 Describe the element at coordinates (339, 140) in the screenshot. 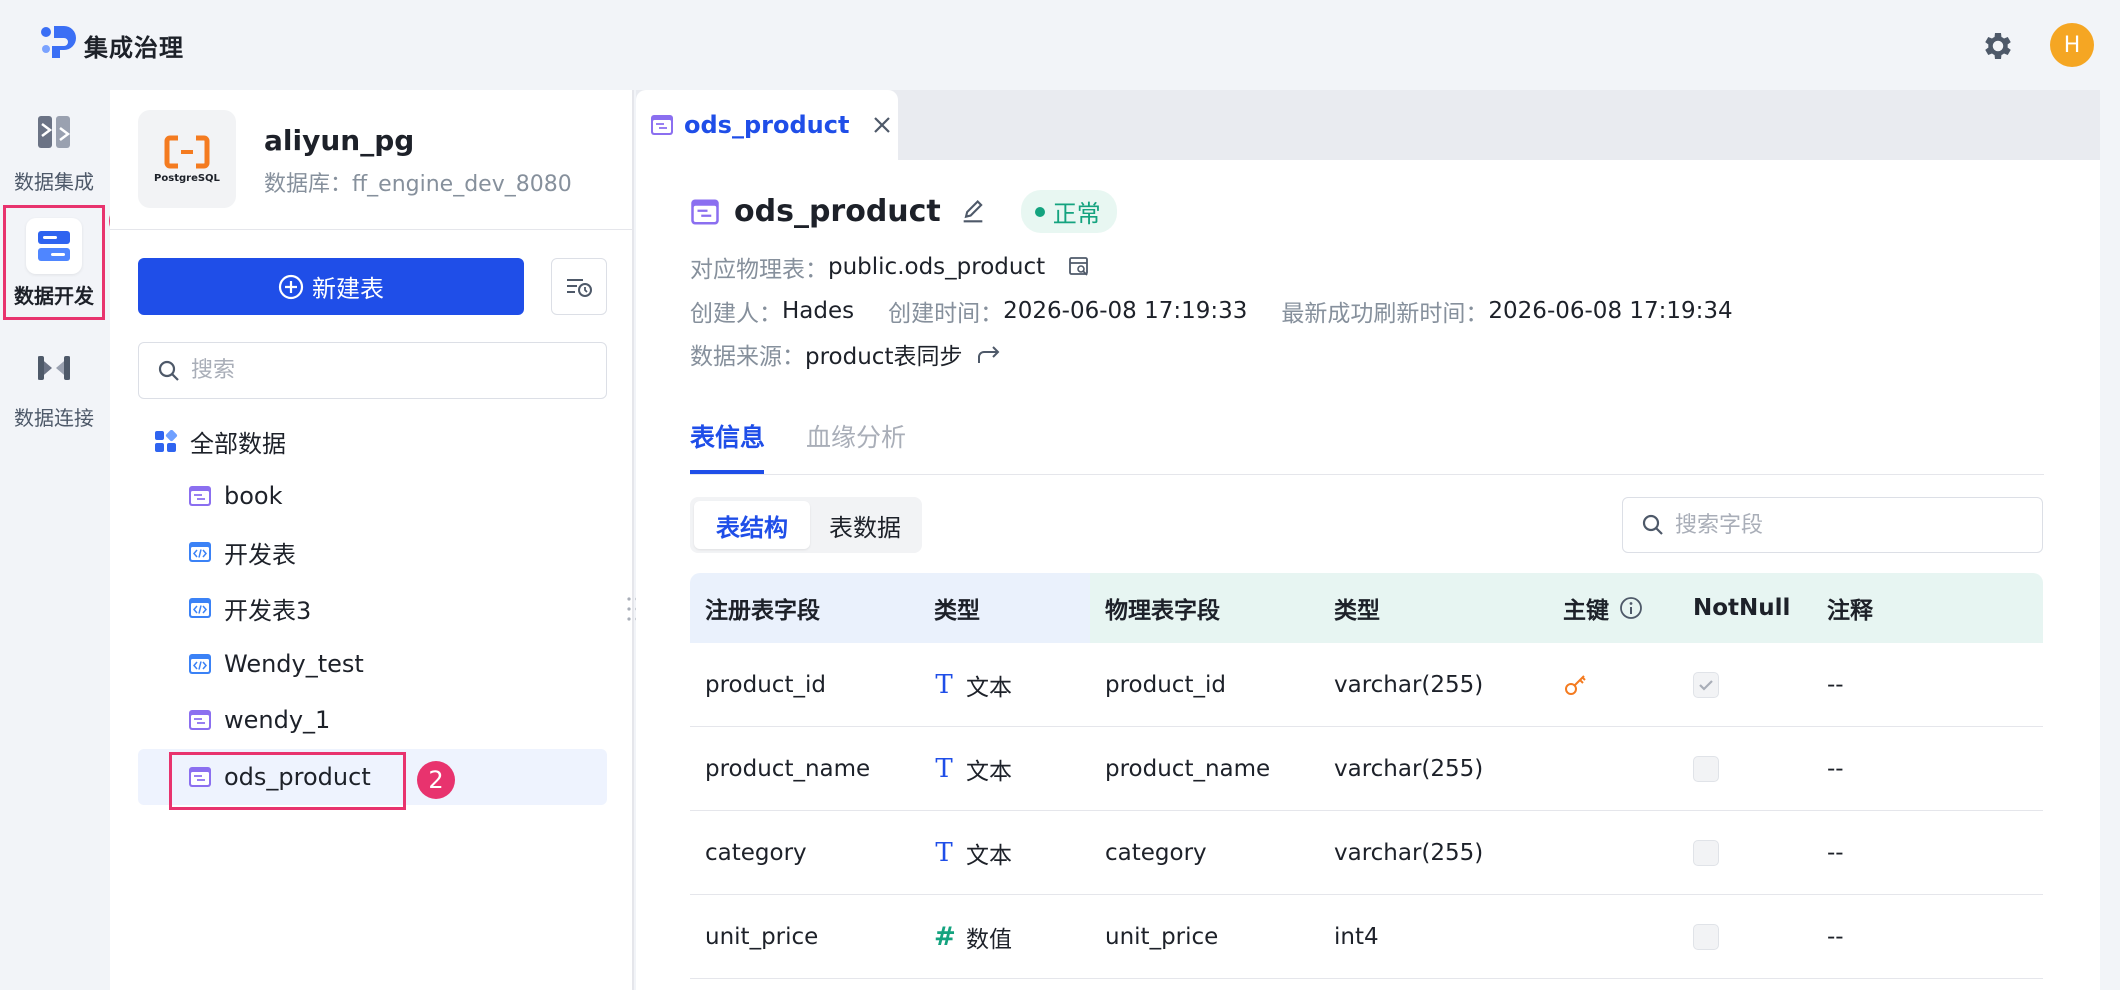

I see `datasource-name: aliyun_pg` at that location.